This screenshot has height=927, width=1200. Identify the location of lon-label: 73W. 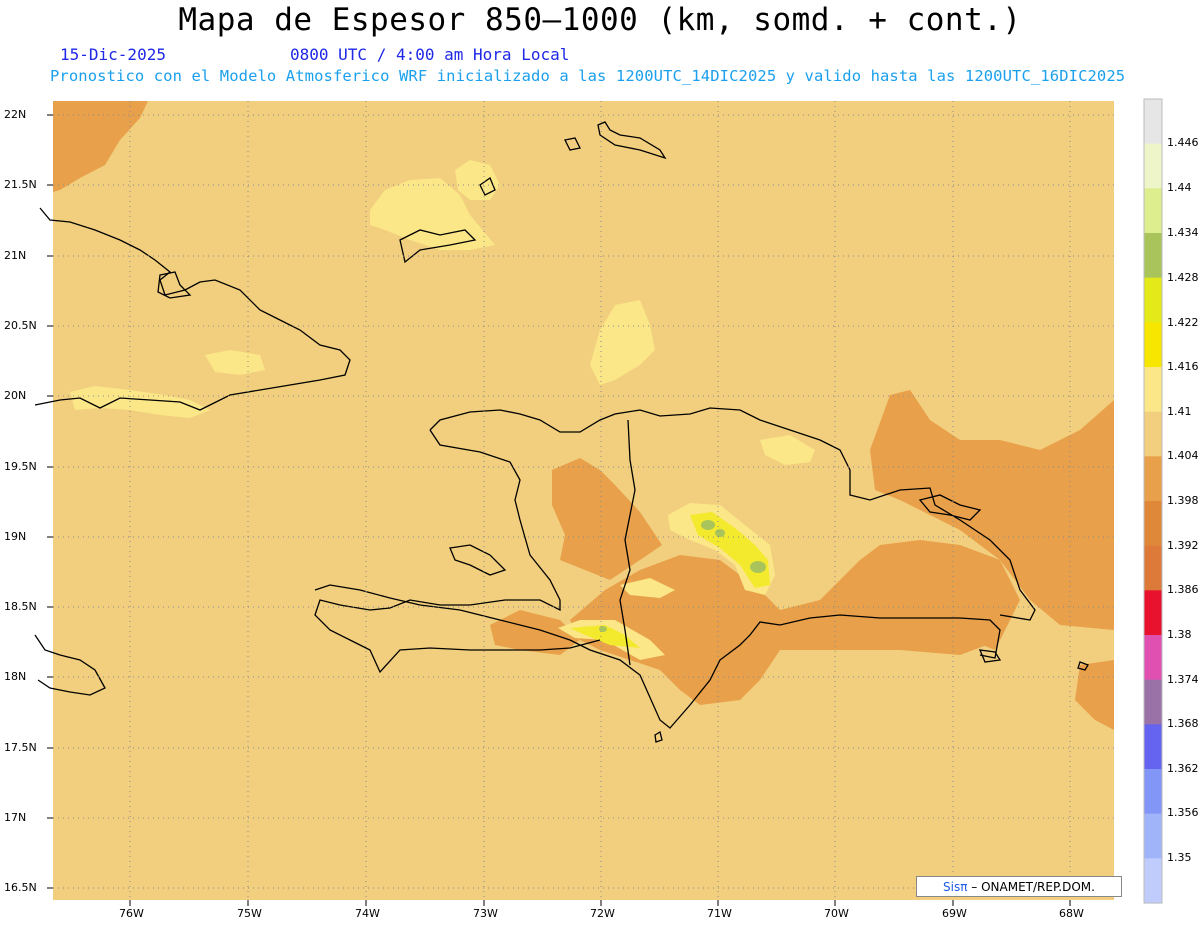
(485, 913).